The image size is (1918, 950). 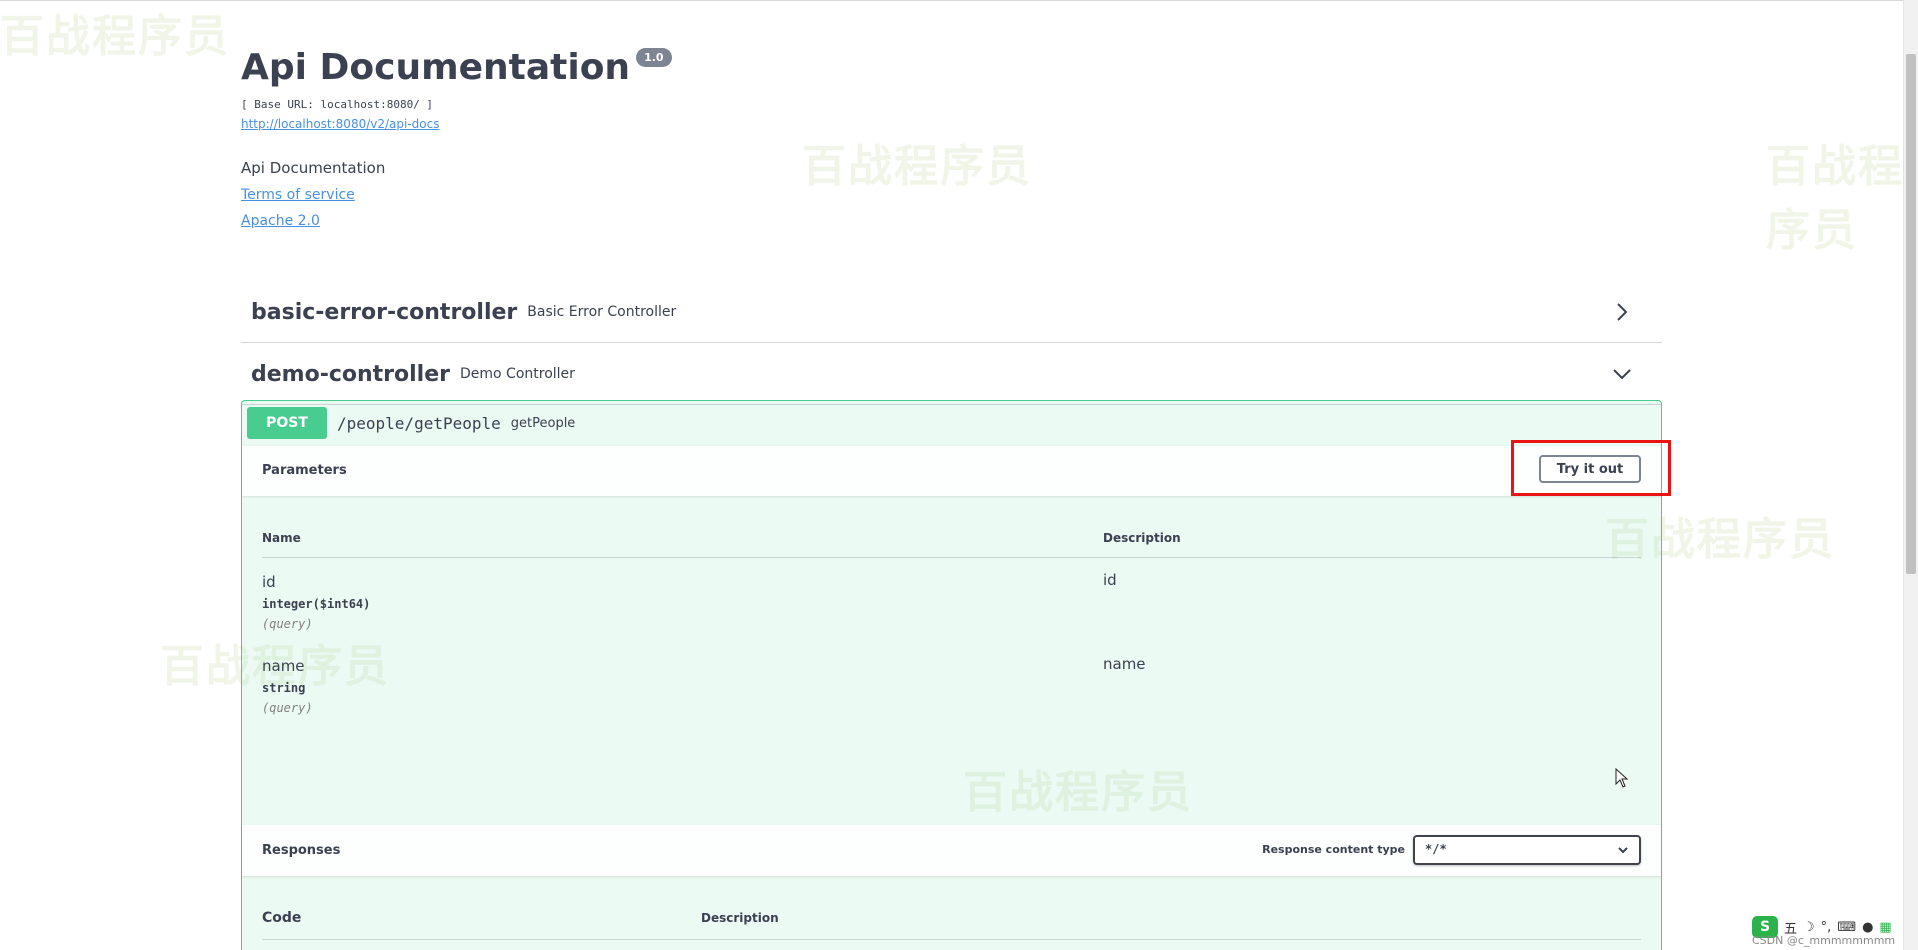 What do you see at coordinates (301, 850) in the screenshot?
I see `responses-title: Responses` at bounding box center [301, 850].